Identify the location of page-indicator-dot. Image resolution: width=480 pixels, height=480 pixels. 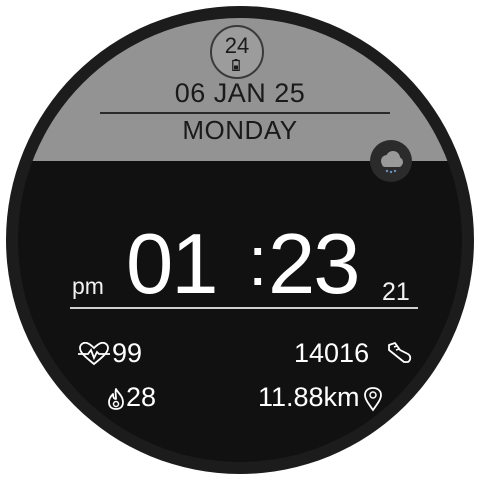
(426, 376).